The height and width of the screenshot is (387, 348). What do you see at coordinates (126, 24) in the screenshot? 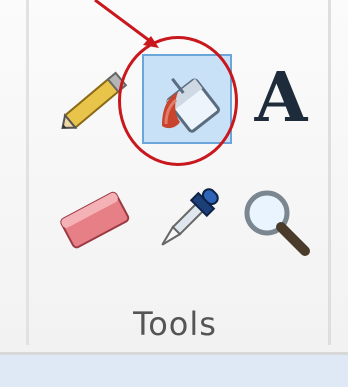
I see `annotation-arrow-icon` at bounding box center [126, 24].